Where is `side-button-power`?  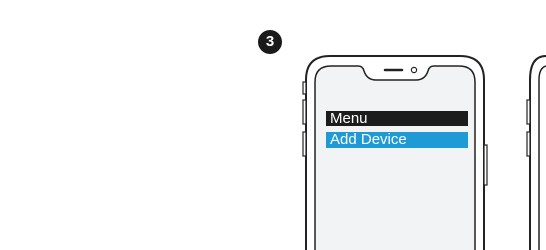
side-button-power is located at coordinates (485, 165).